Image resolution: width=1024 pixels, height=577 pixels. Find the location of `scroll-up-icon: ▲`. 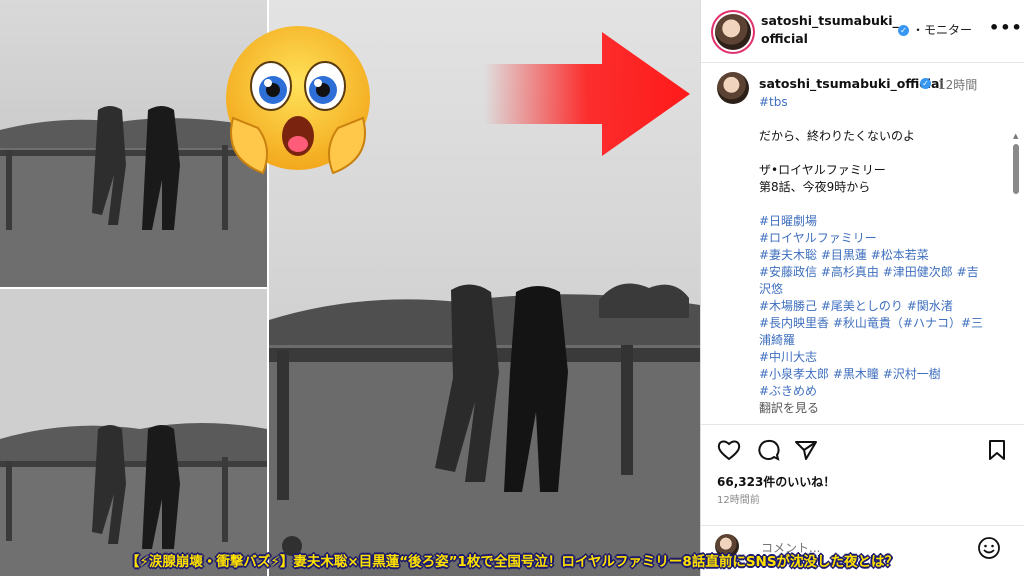

scroll-up-icon: ▲ is located at coordinates (1015, 136).